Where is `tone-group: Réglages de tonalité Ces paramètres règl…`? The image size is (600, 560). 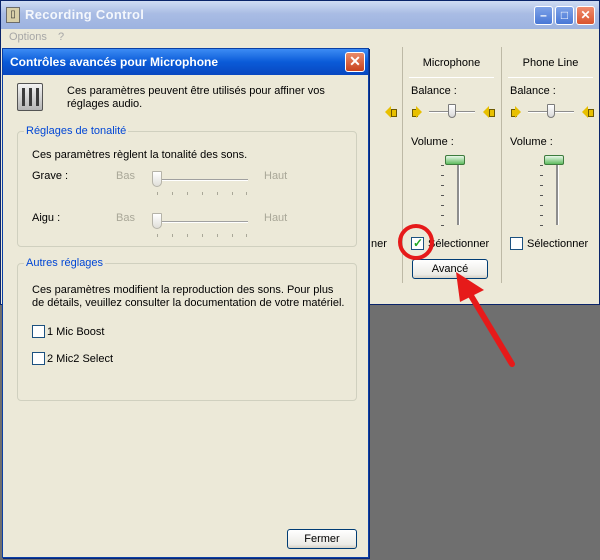
tone-group: Réglages de tonalité Ces paramètres règl… is located at coordinates (187, 186).